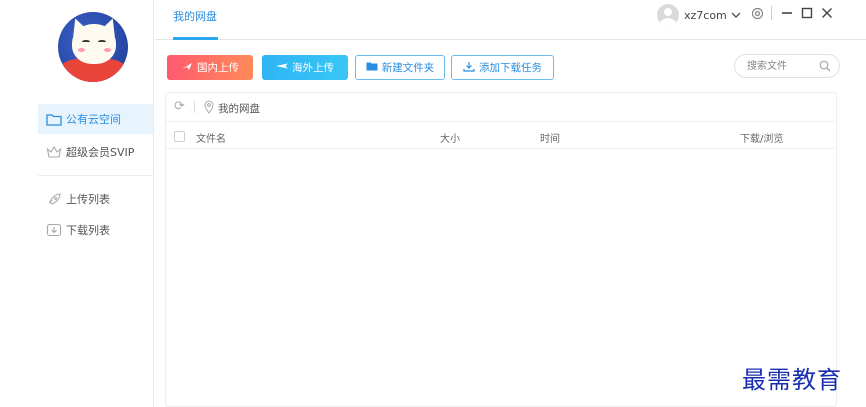 This screenshot has height=407, width=866. I want to click on top-bar: 我的网盘 xz7com, so click(510, 20).